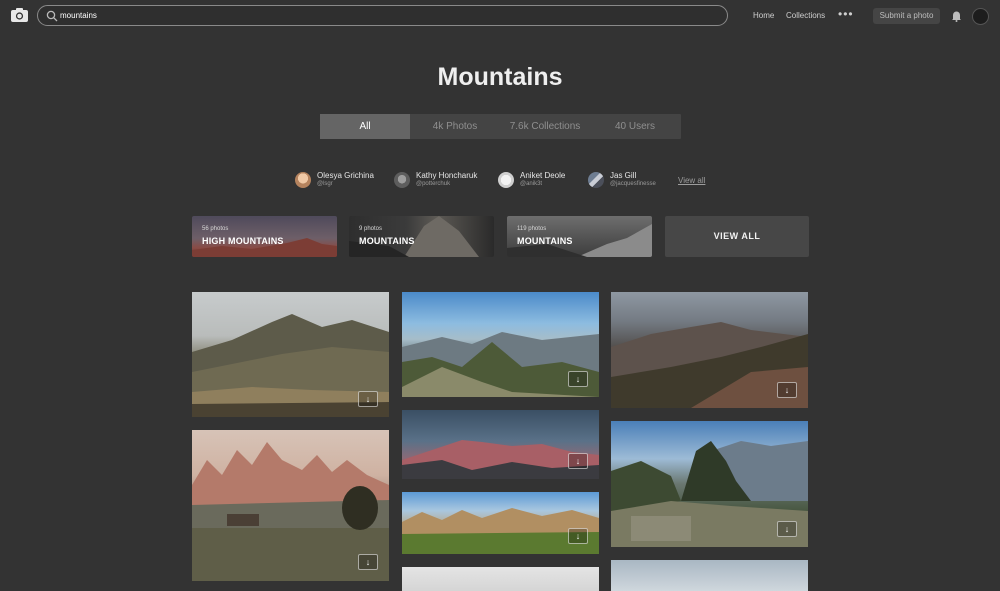 The width and height of the screenshot is (1000, 591). Describe the element at coordinates (543, 175) in the screenshot. I see `user-name: Aniket Deole` at that location.